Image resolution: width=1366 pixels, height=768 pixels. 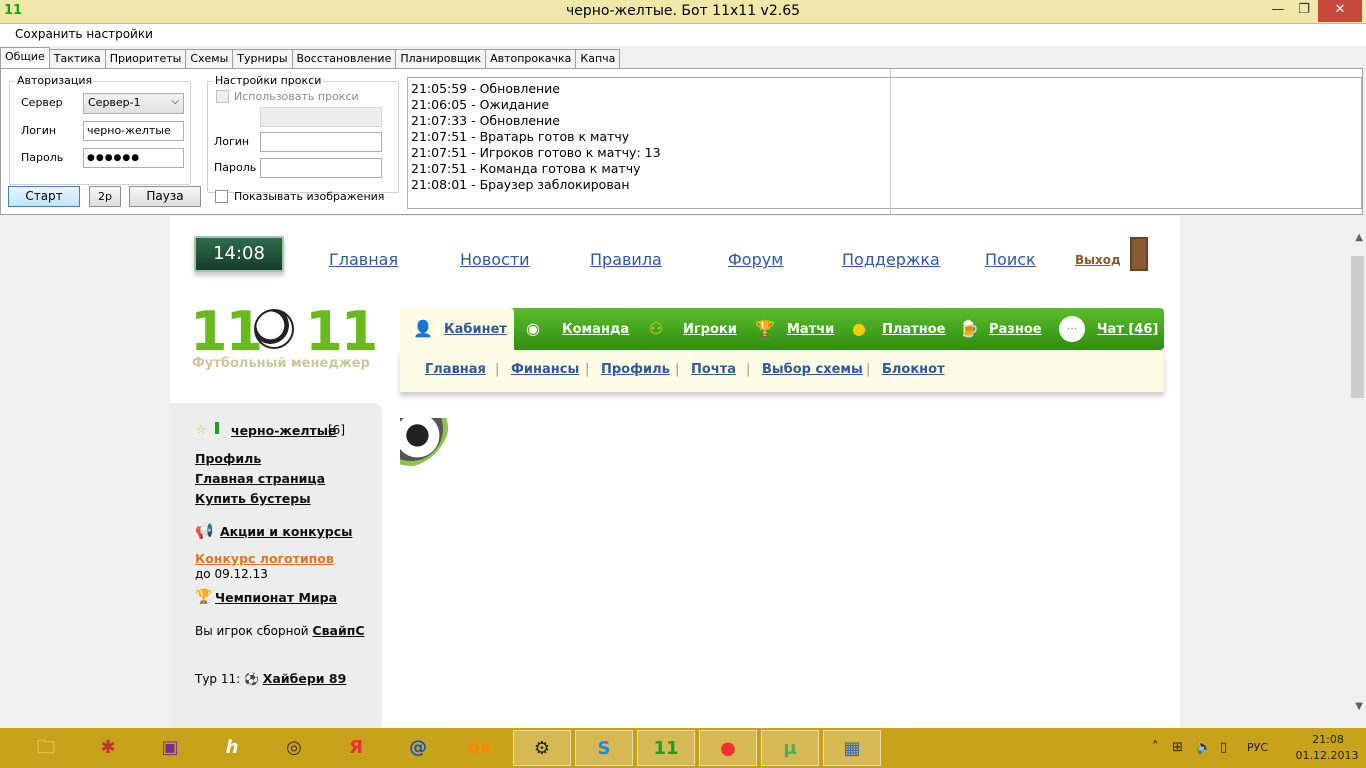 I want to click on menu-bar: Сохранить настройки, so click(x=683, y=35).